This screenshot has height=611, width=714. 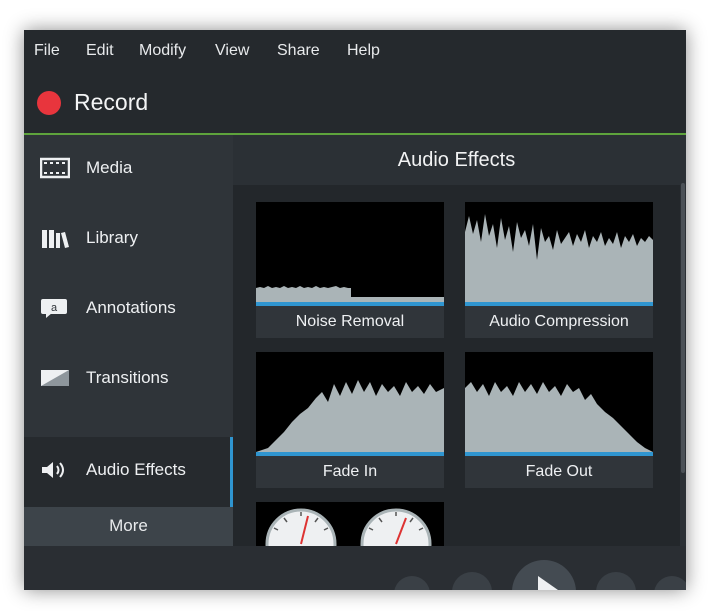 What do you see at coordinates (131, 307) in the screenshot?
I see `sidebar-item-label: Annotations` at bounding box center [131, 307].